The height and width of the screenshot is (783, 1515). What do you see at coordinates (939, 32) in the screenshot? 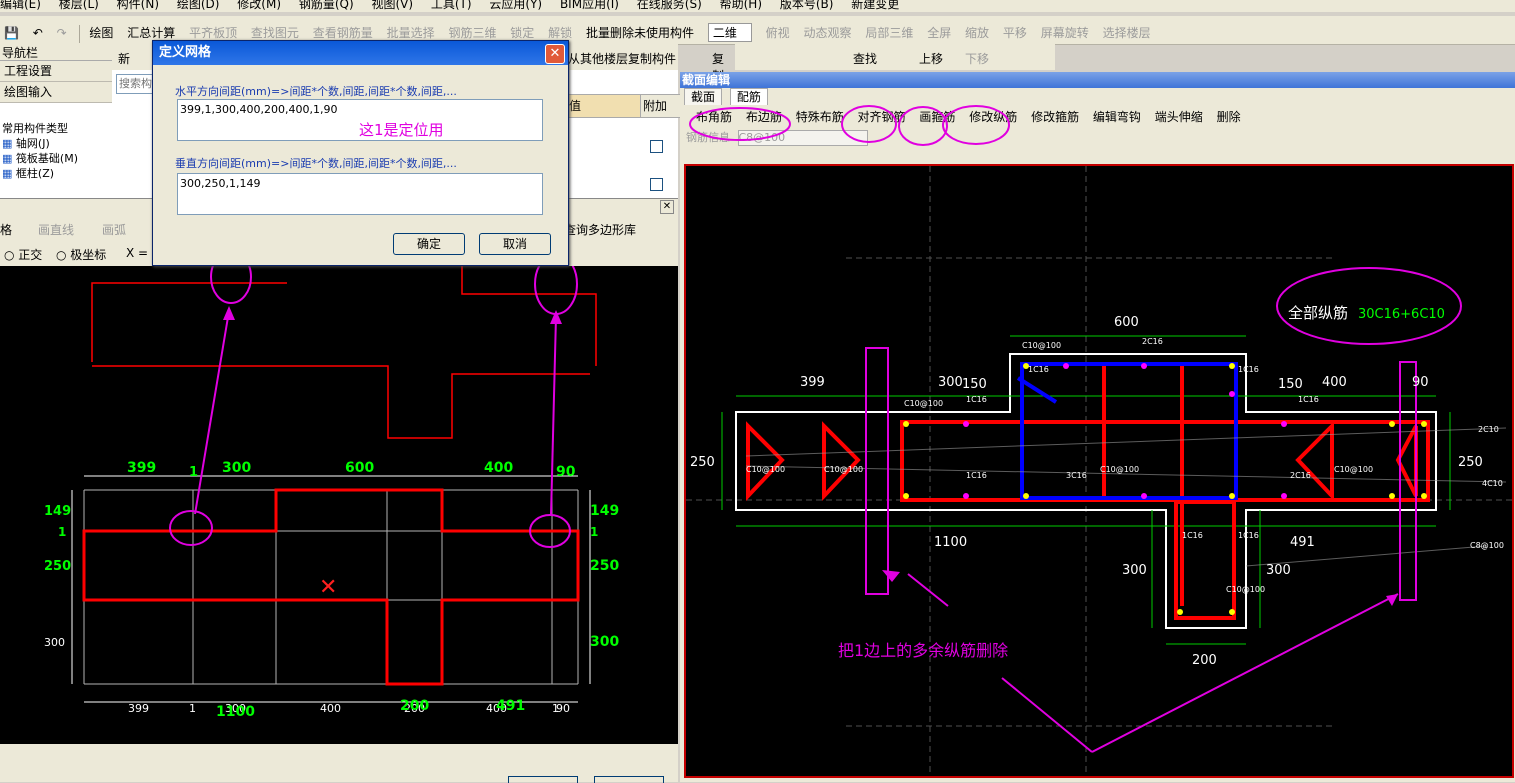
I see `fullscreen-button: 全屏` at bounding box center [939, 32].